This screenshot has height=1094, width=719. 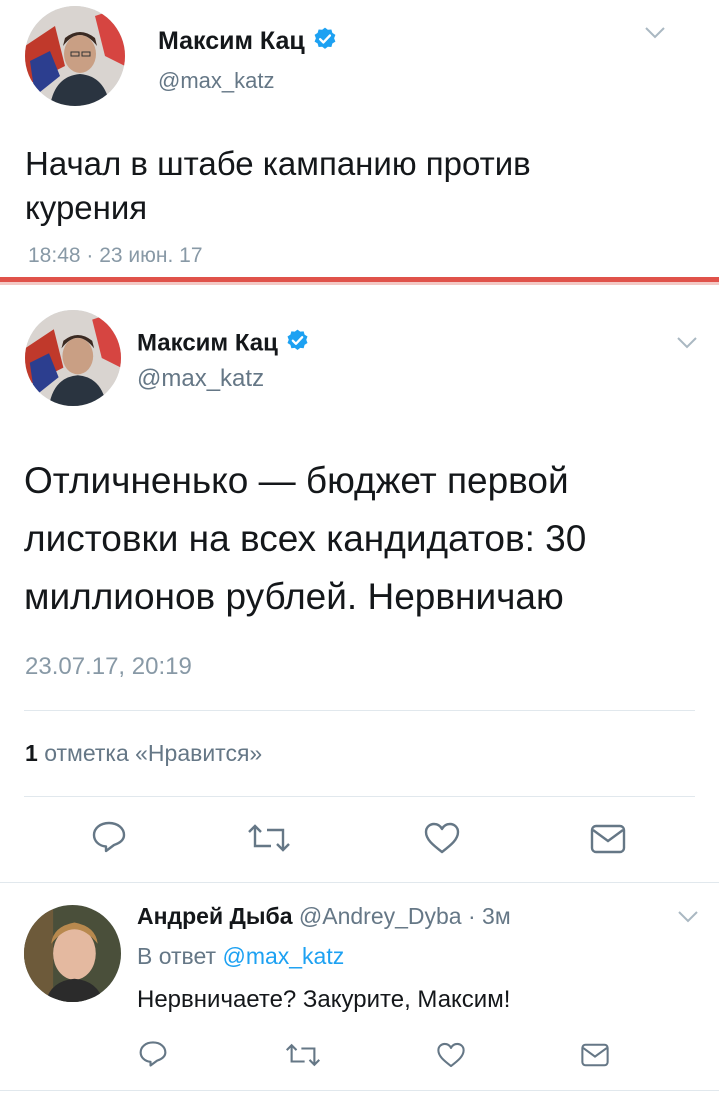 I want to click on tweet-text-line: Начал в штабе кампанию против, so click(x=278, y=163).